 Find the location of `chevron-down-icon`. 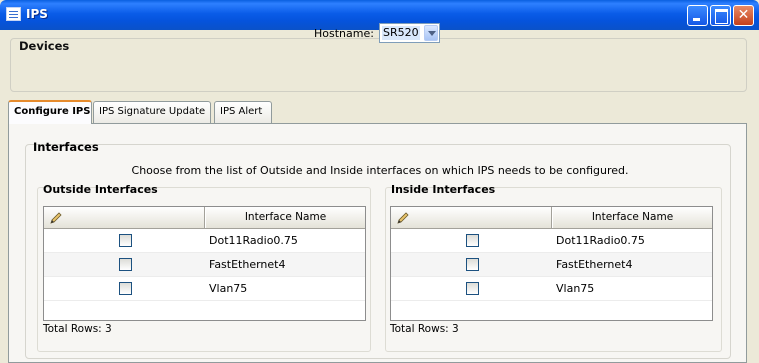

chevron-down-icon is located at coordinates (431, 33).